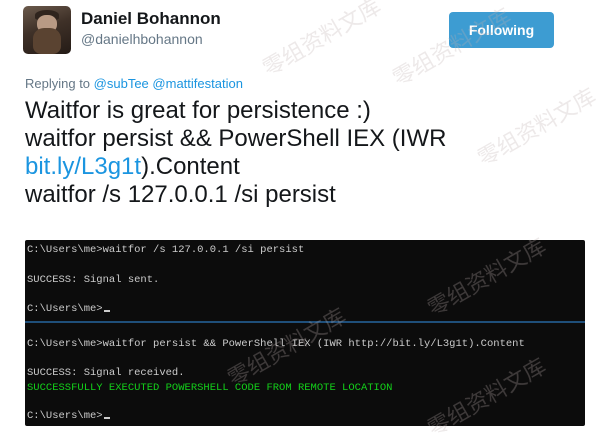 Image resolution: width=614 pixels, height=443 pixels. I want to click on avatar, so click(47, 30).